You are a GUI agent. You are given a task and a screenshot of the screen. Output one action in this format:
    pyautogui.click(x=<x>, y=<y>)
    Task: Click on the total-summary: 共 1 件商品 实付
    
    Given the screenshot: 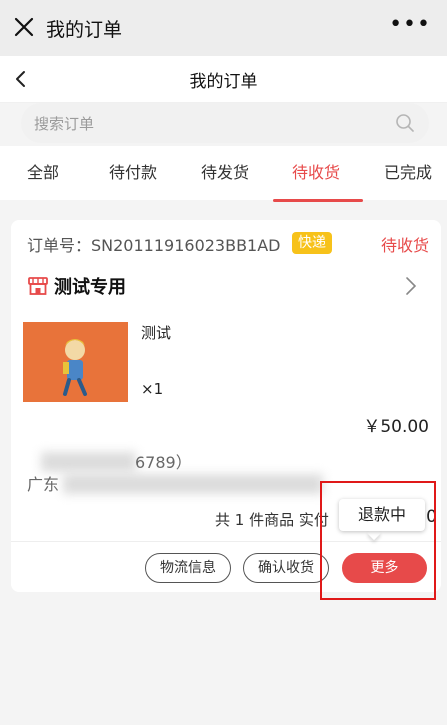 What is the action you would take?
    pyautogui.click(x=272, y=520)
    